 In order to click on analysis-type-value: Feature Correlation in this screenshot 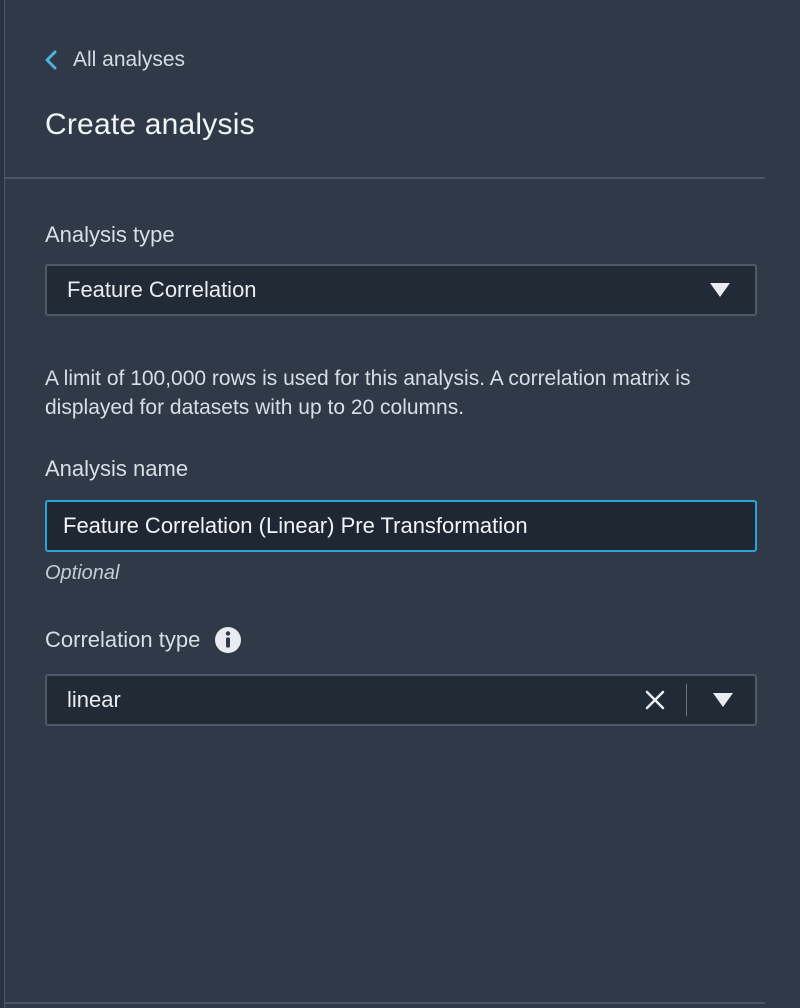, I will do `click(162, 289)`.